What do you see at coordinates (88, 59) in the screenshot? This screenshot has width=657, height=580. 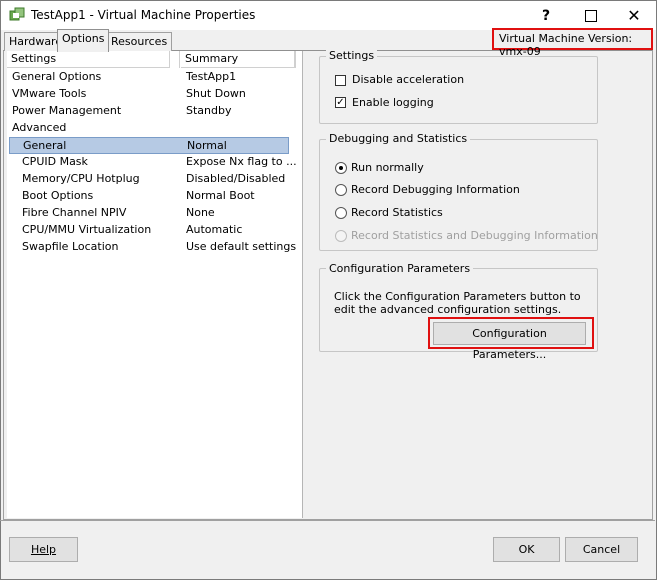 I see `column-header-settings: Settings` at bounding box center [88, 59].